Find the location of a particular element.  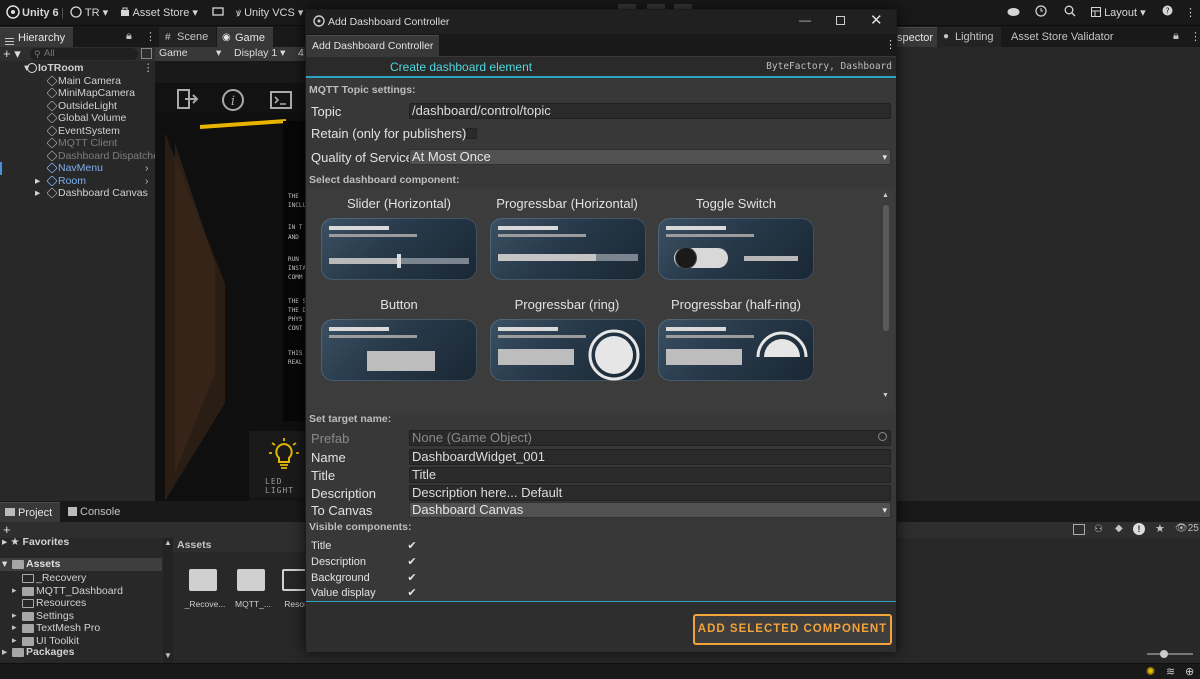

folder-item: _Recovery is located at coordinates (81, 578).